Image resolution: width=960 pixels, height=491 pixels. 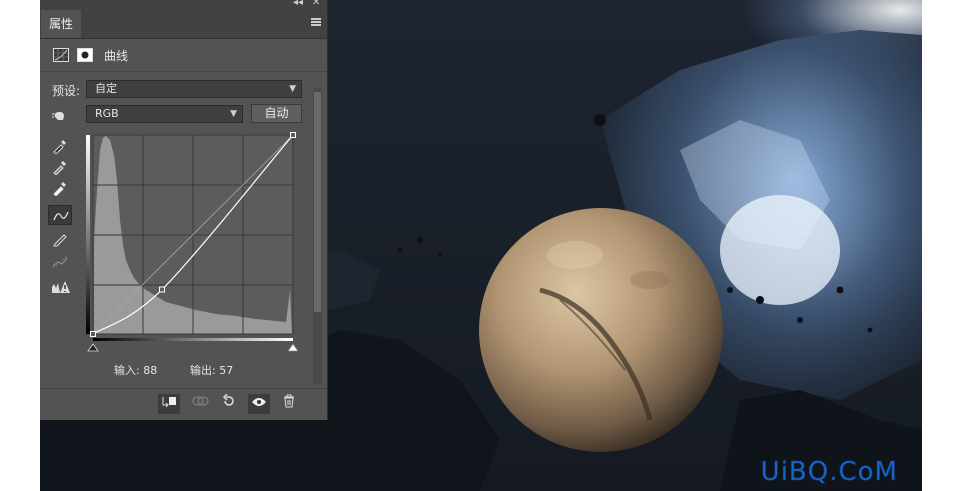 What do you see at coordinates (276, 113) in the screenshot?
I see `auto-button: 自动` at bounding box center [276, 113].